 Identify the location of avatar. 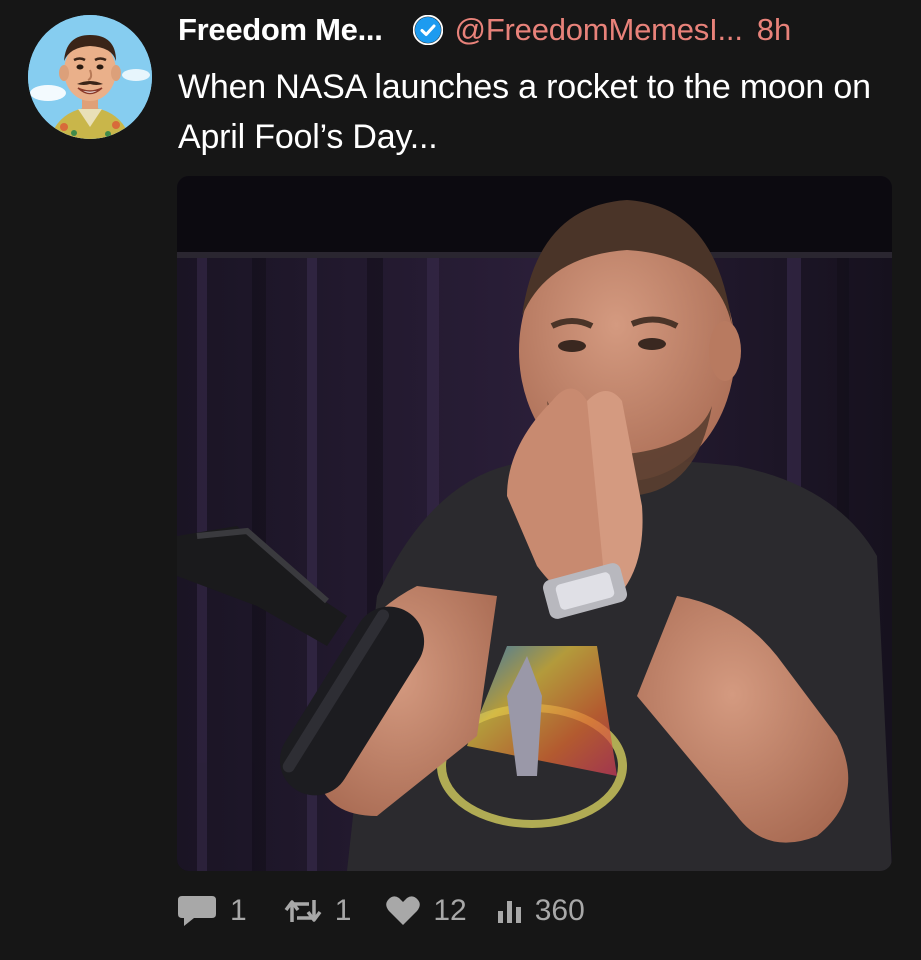
(90, 77).